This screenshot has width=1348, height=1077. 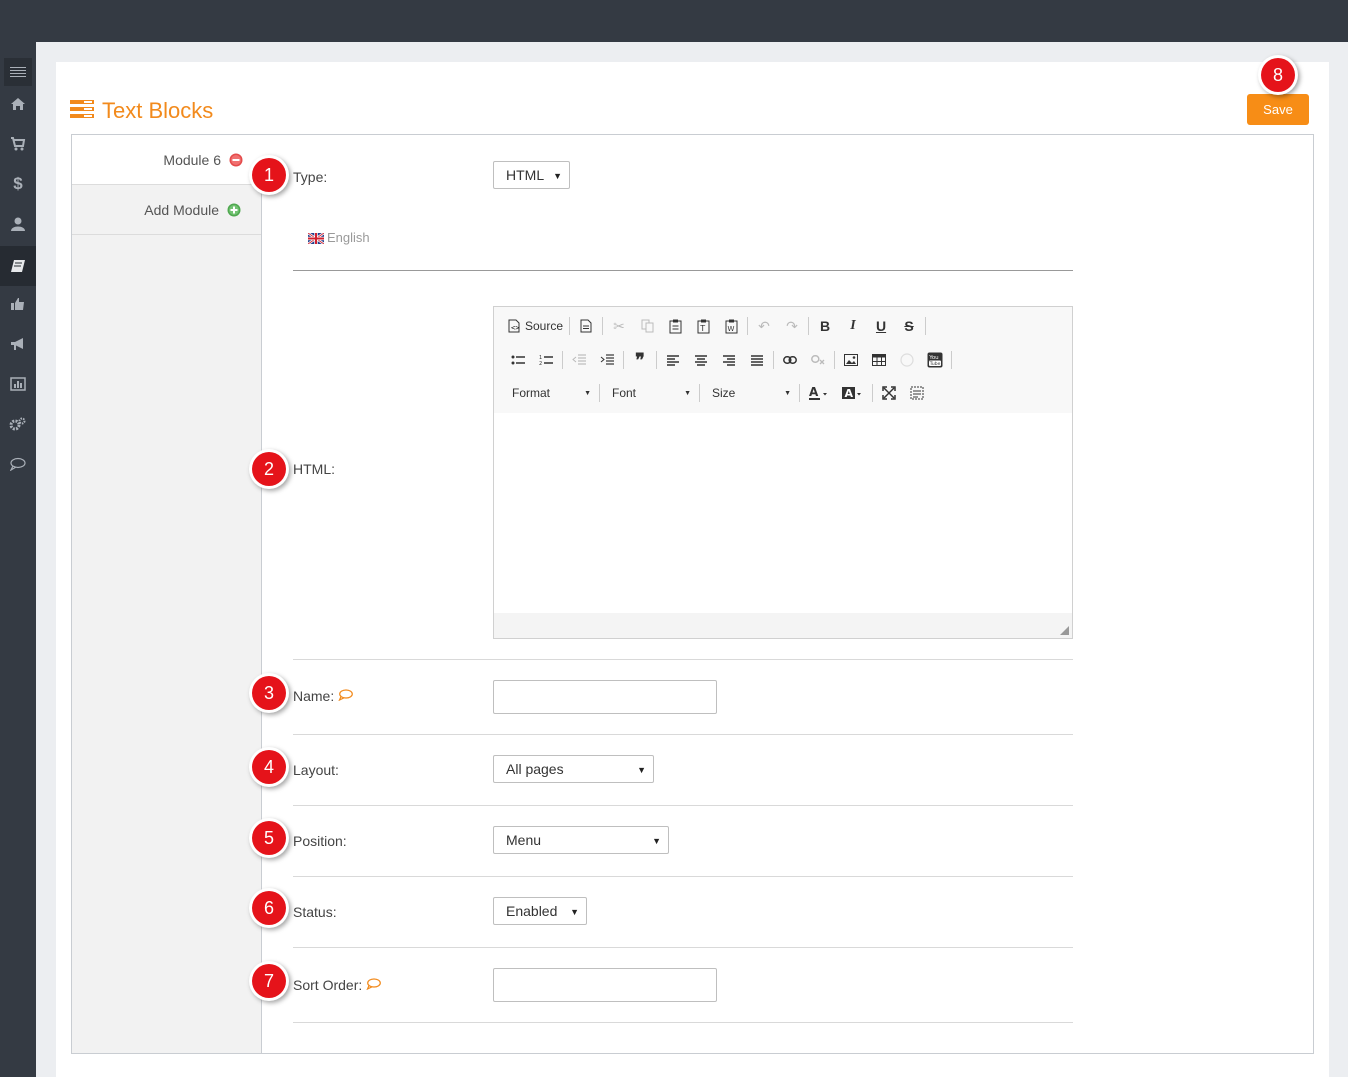 What do you see at coordinates (675, 326) in the screenshot?
I see `paste-icon` at bounding box center [675, 326].